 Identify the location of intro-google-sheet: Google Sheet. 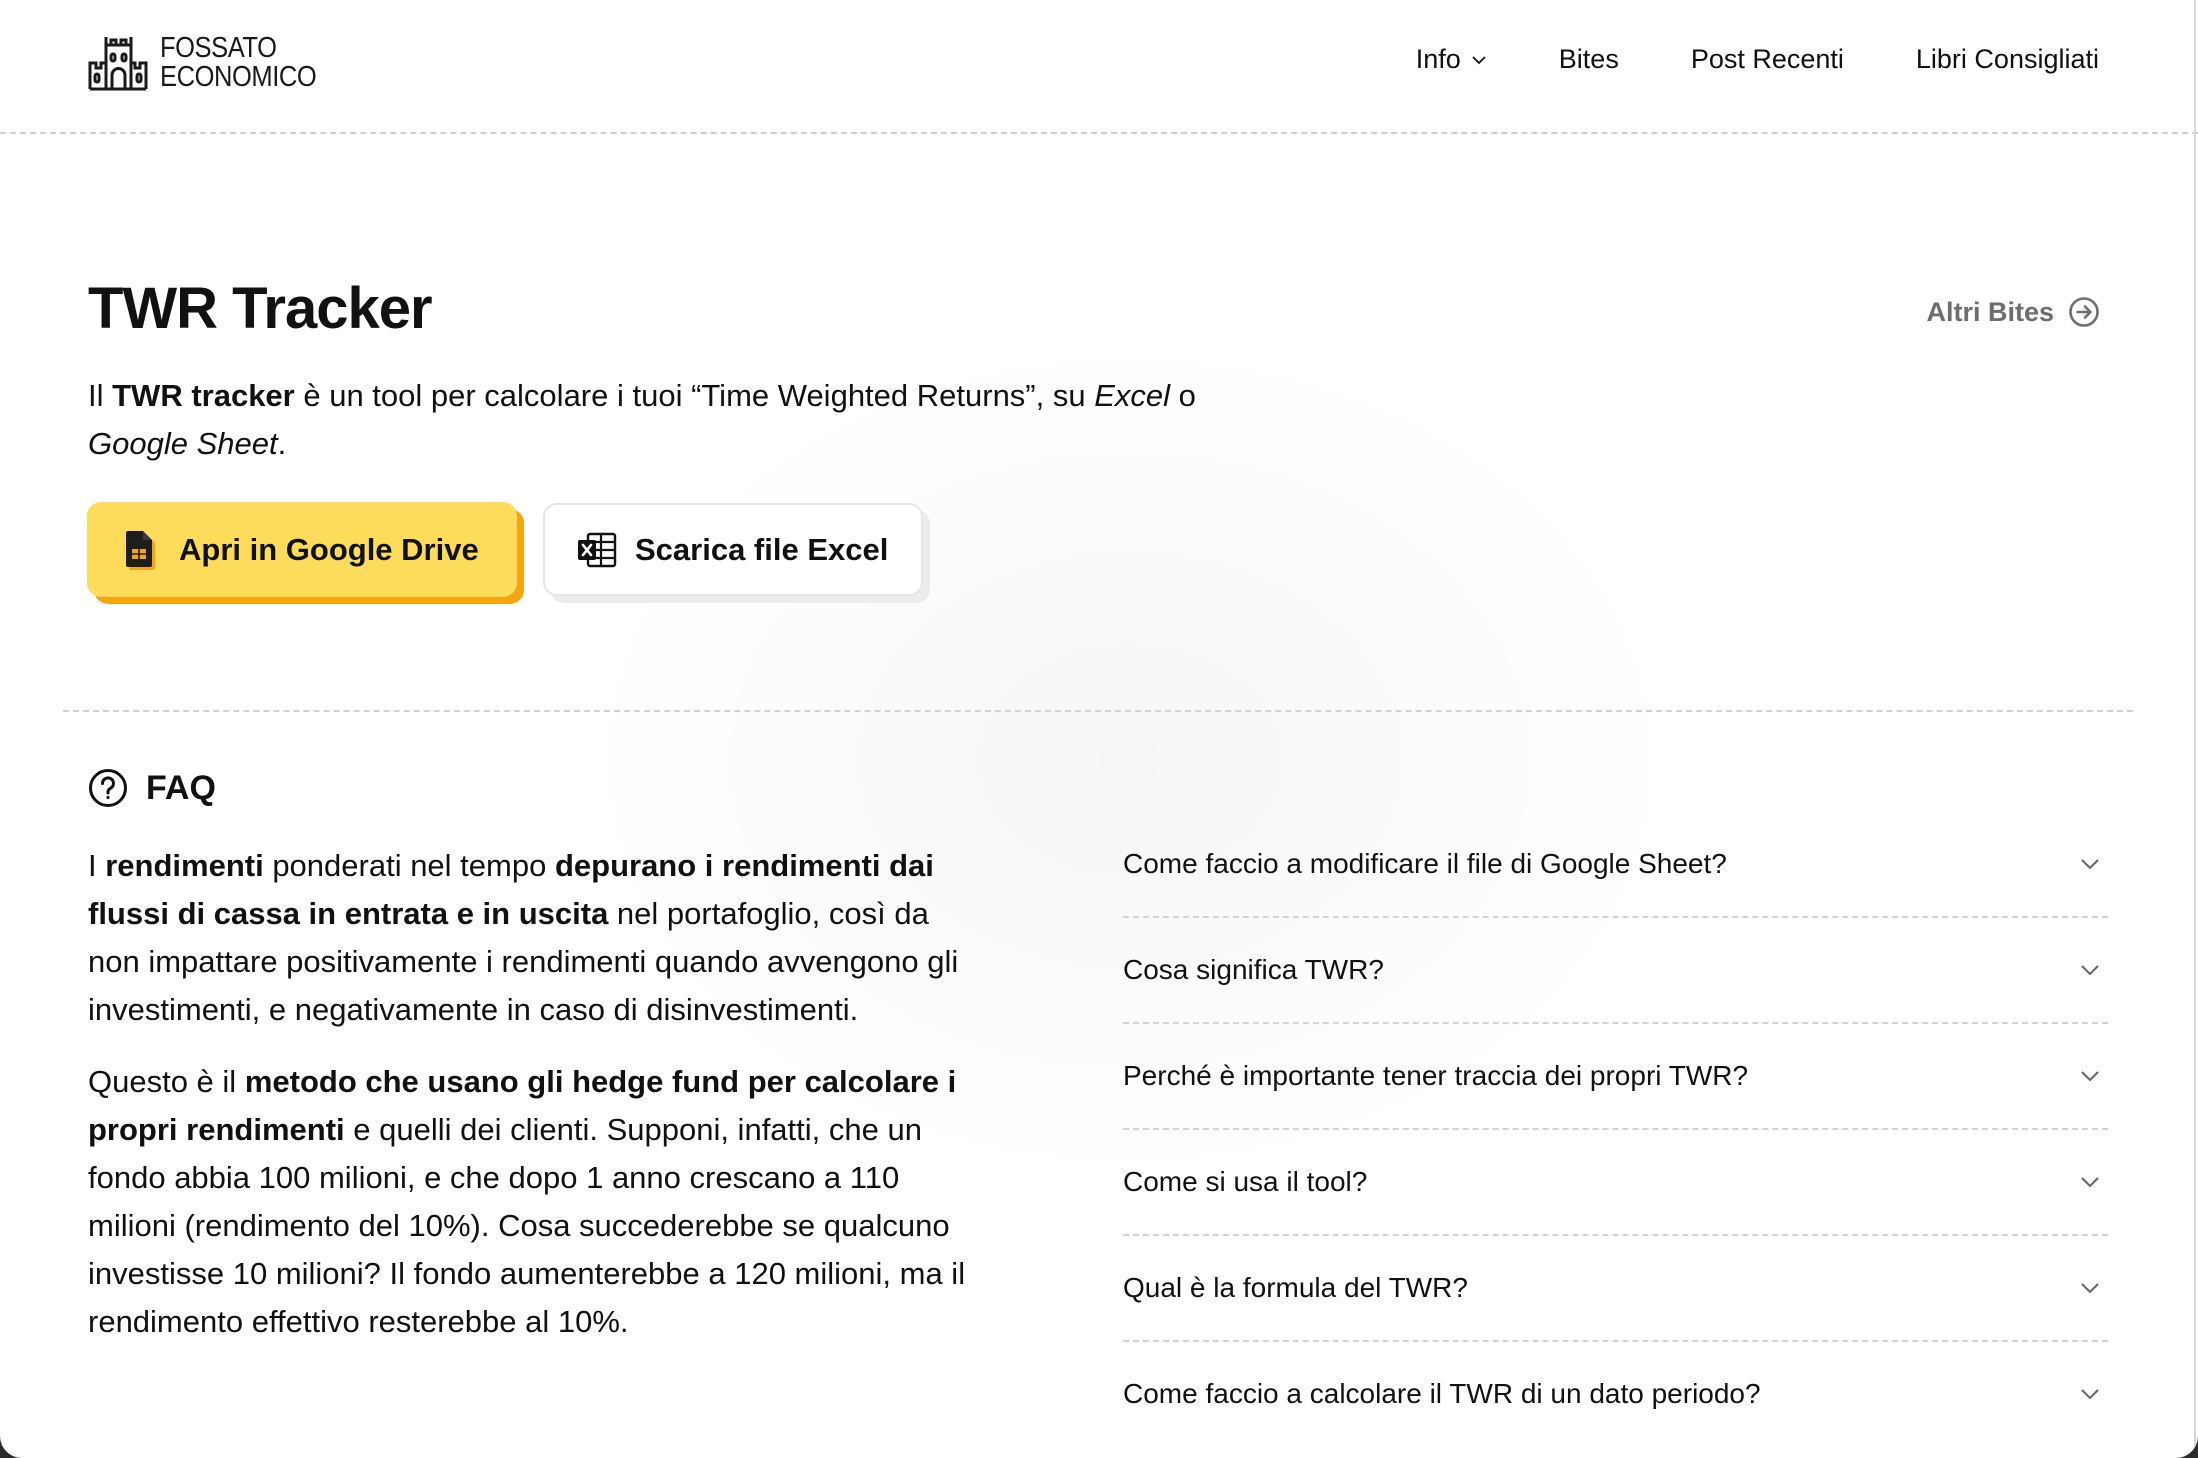
(183, 443).